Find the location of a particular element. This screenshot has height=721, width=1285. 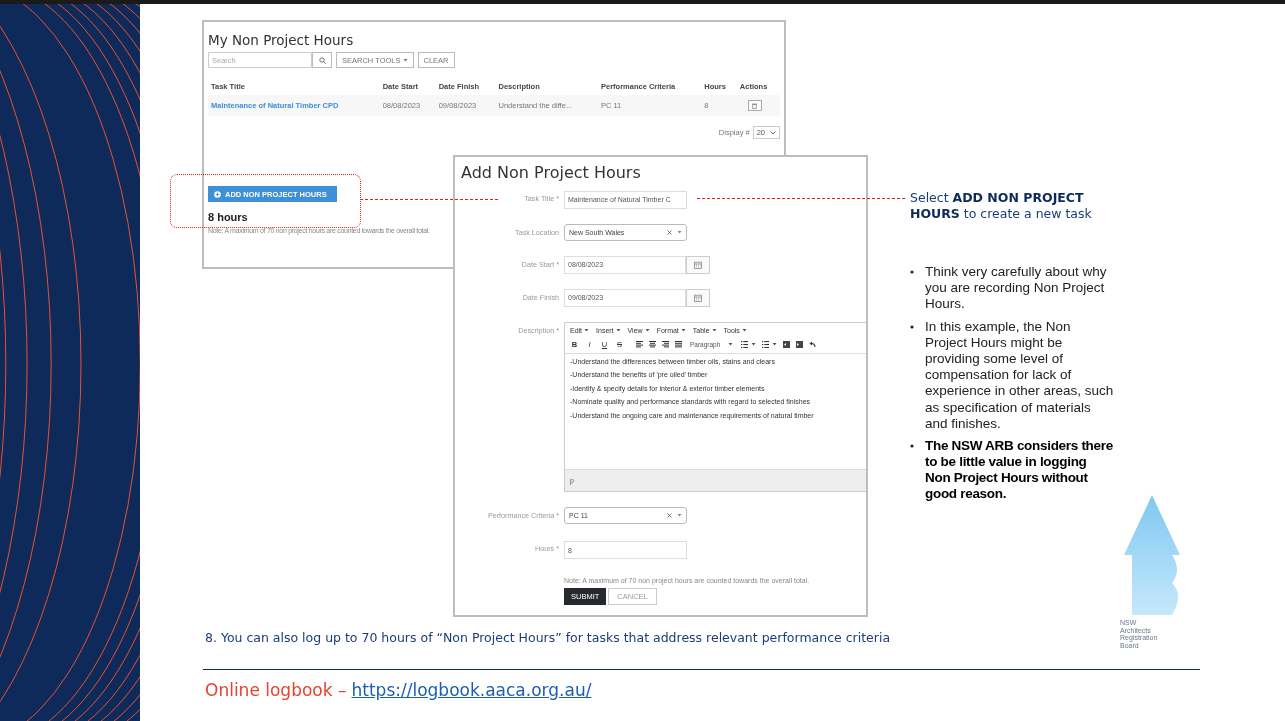

url-link: https://logbook.aaca.org.au/ is located at coordinates (471, 690).